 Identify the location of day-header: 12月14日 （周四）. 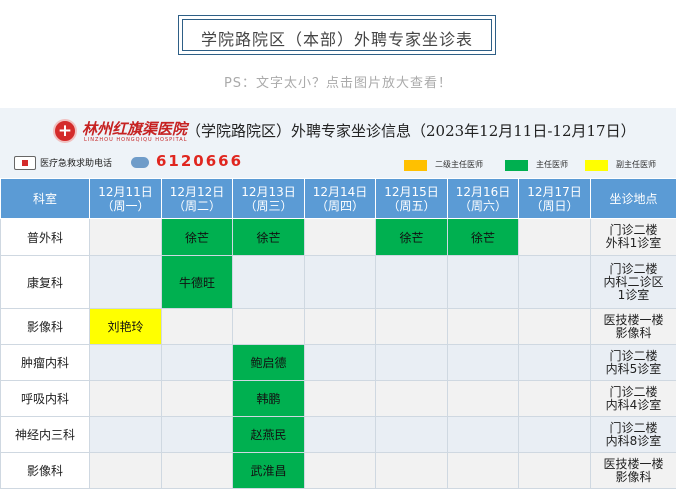
(340, 198).